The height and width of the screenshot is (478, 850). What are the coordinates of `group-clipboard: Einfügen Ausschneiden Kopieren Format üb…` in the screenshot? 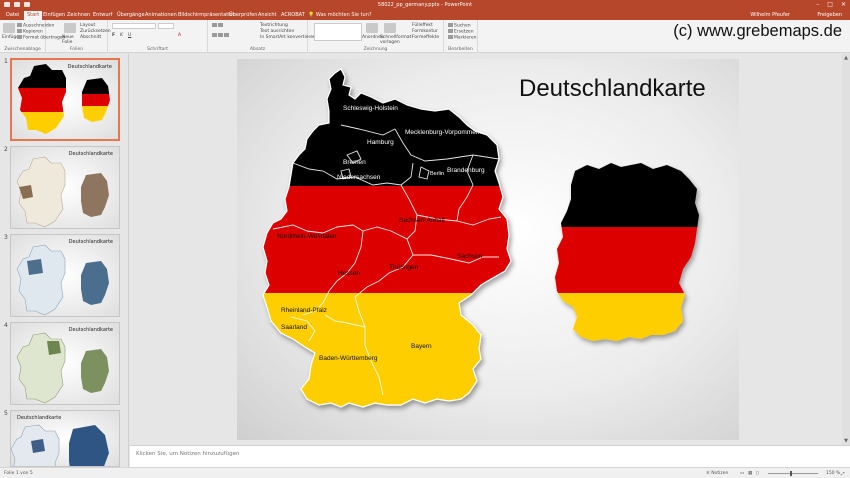 It's located at (32, 36).